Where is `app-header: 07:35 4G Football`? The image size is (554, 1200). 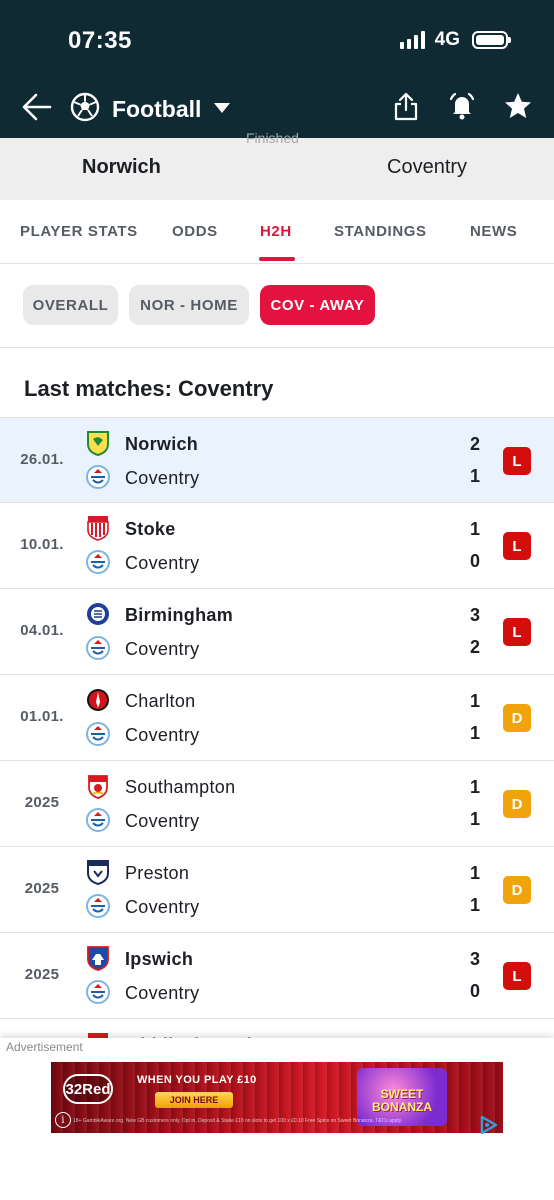
app-header: 07:35 4G Football is located at coordinates (277, 69).